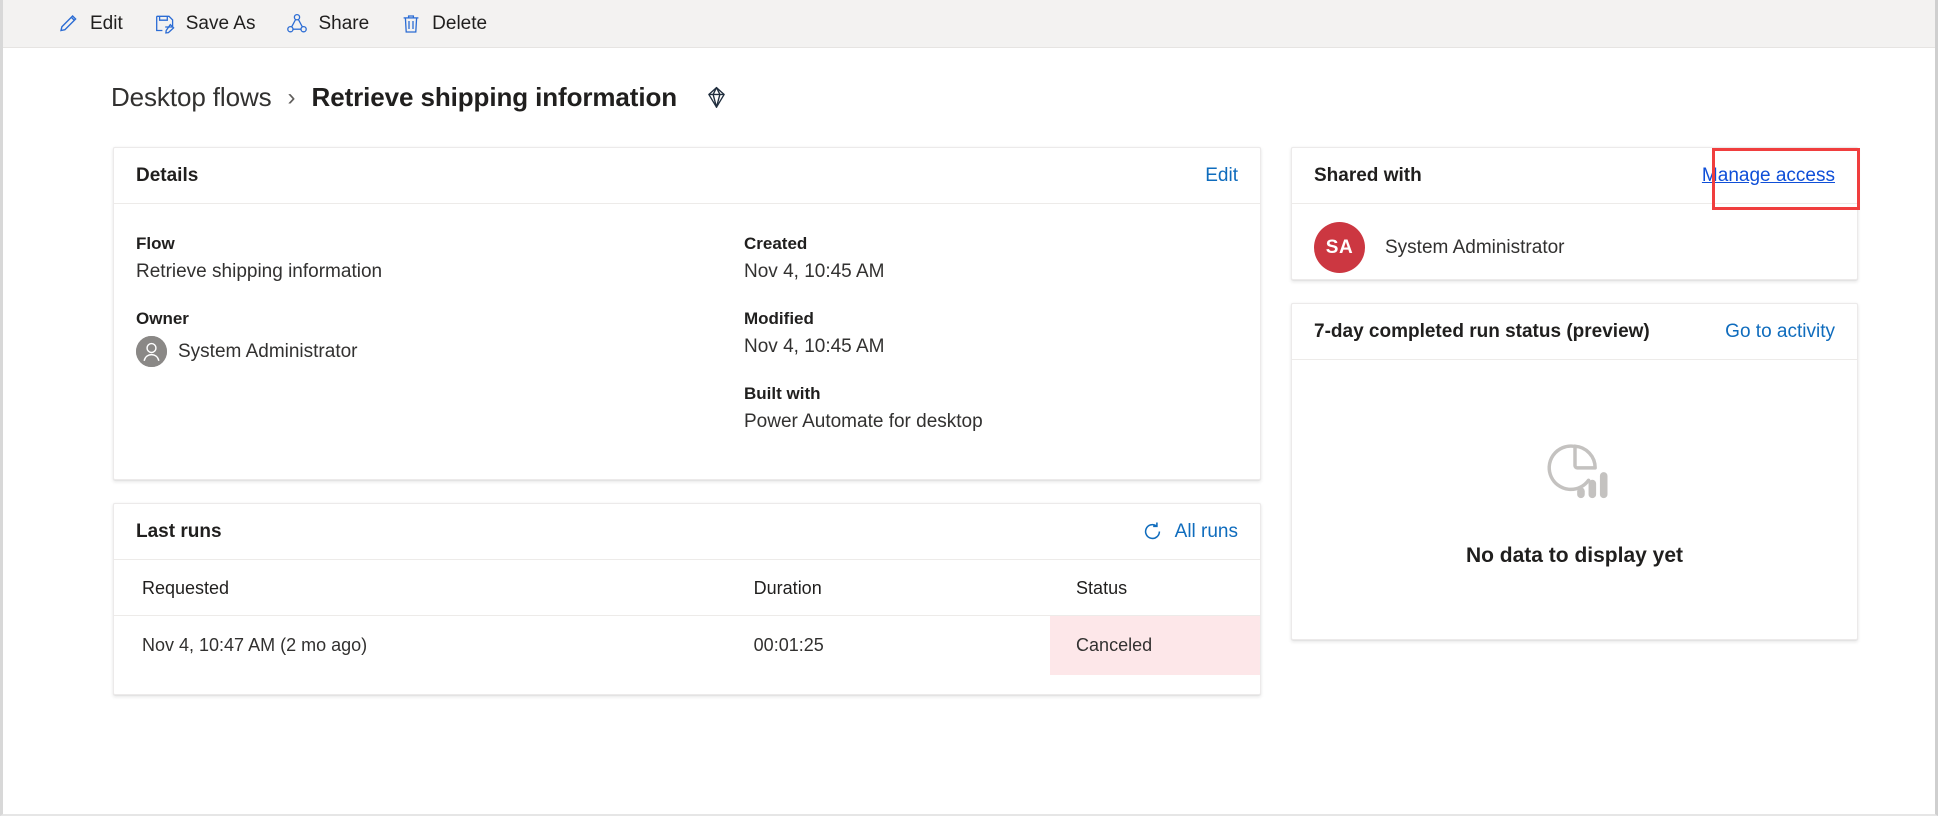 The height and width of the screenshot is (816, 1938). I want to click on save-as-button: Save As, so click(204, 24).